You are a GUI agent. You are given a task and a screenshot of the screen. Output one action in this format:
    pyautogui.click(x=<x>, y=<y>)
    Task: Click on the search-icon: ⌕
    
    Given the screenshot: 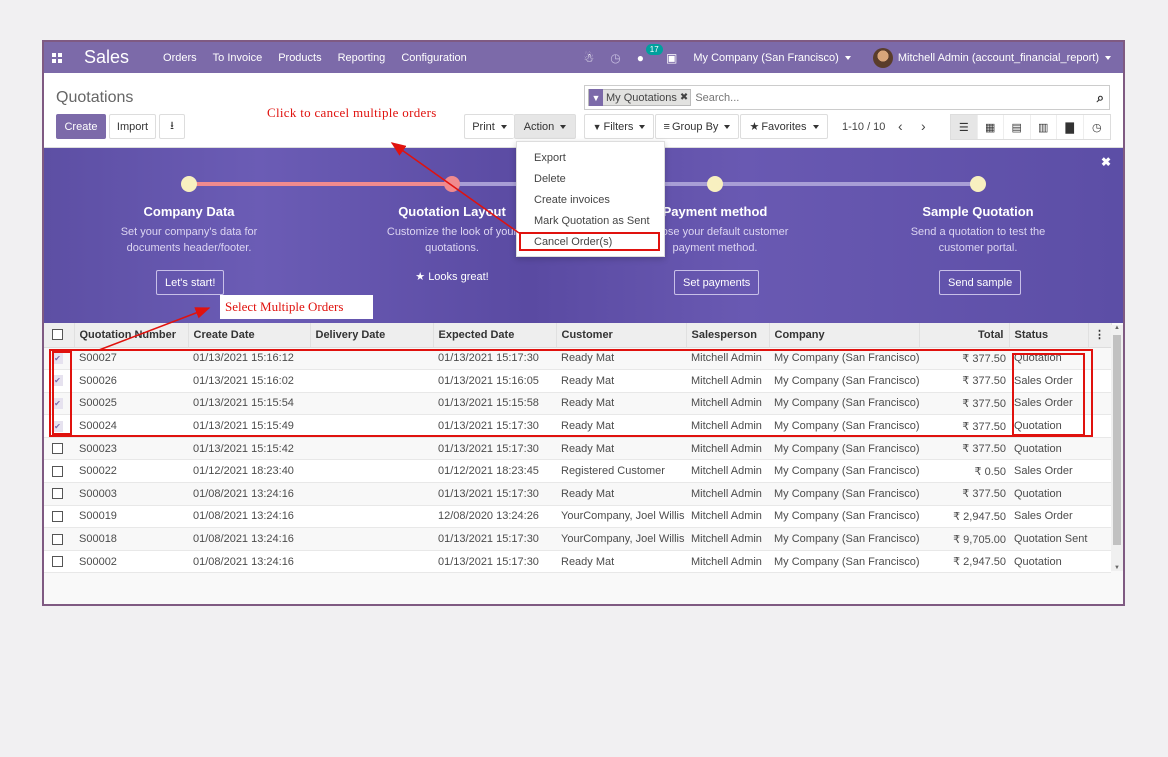 What is the action you would take?
    pyautogui.click(x=1100, y=98)
    